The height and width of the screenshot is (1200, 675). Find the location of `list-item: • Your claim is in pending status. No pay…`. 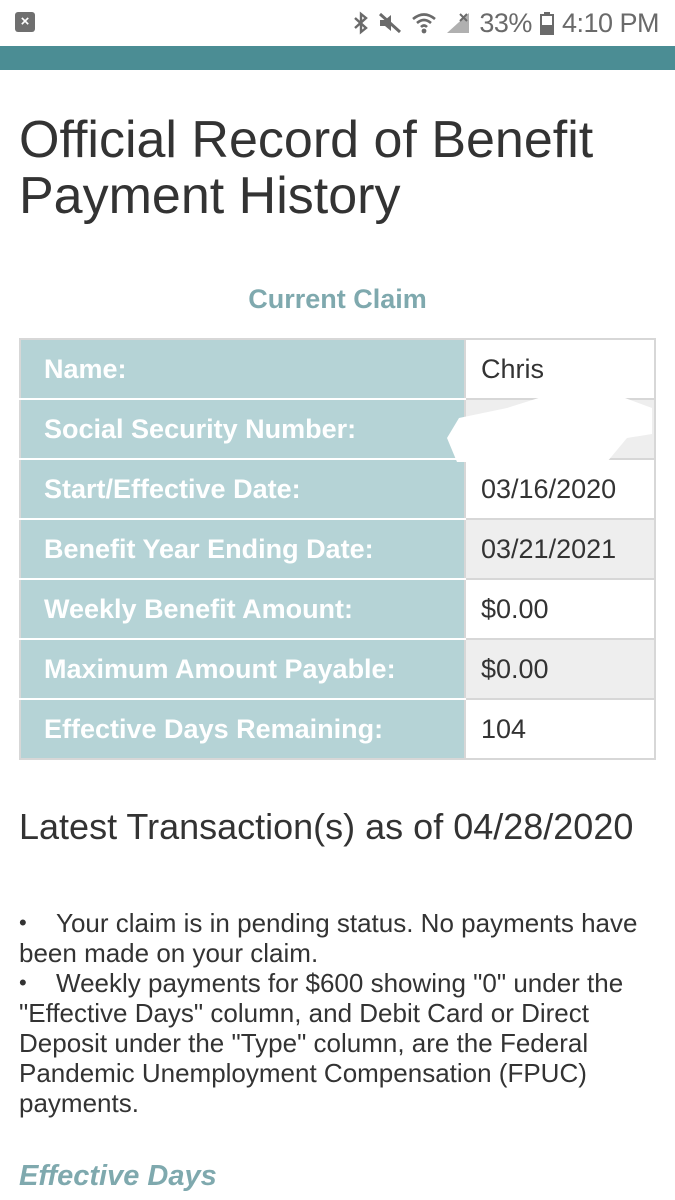

list-item: • Your claim is in pending status. No pay… is located at coordinates (334, 938).